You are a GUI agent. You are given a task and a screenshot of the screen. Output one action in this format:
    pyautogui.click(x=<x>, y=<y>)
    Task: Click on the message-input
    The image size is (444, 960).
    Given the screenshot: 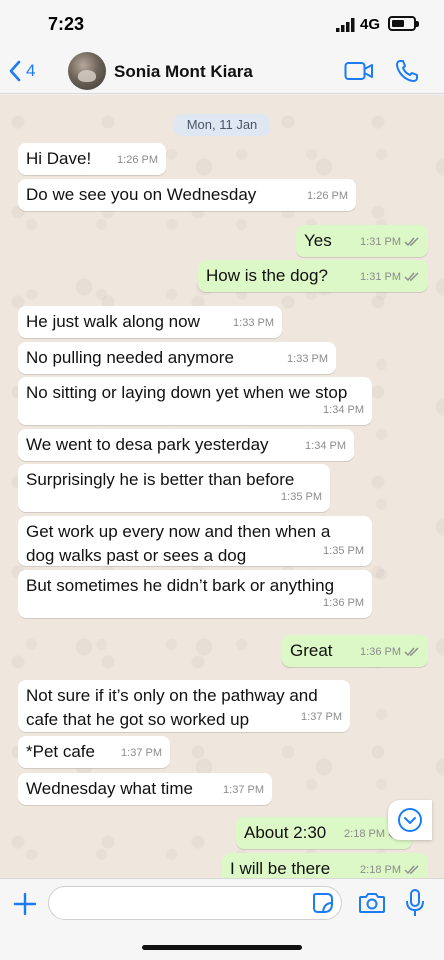 What is the action you would take?
    pyautogui.click(x=195, y=903)
    